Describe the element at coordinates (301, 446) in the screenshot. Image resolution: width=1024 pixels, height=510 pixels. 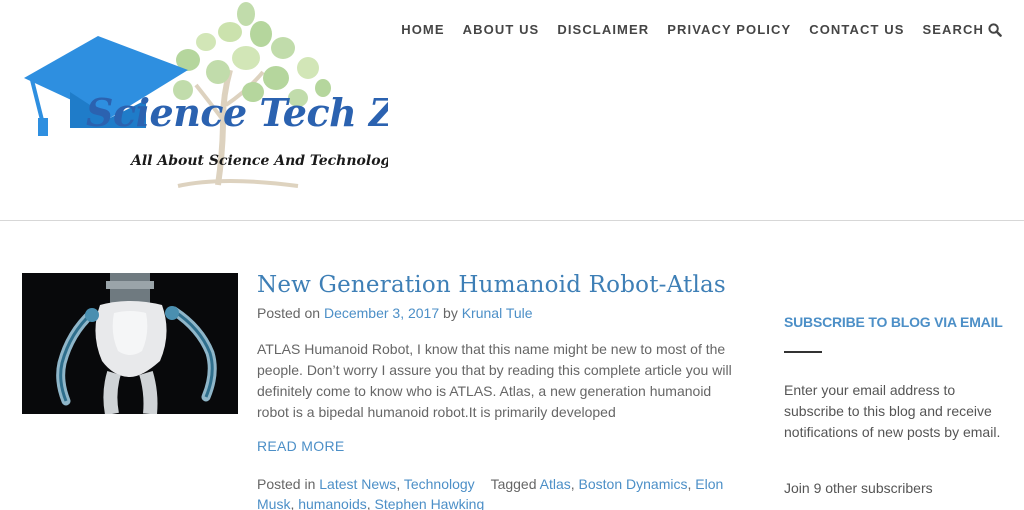
I see `read-more-link: READ MORE` at that location.